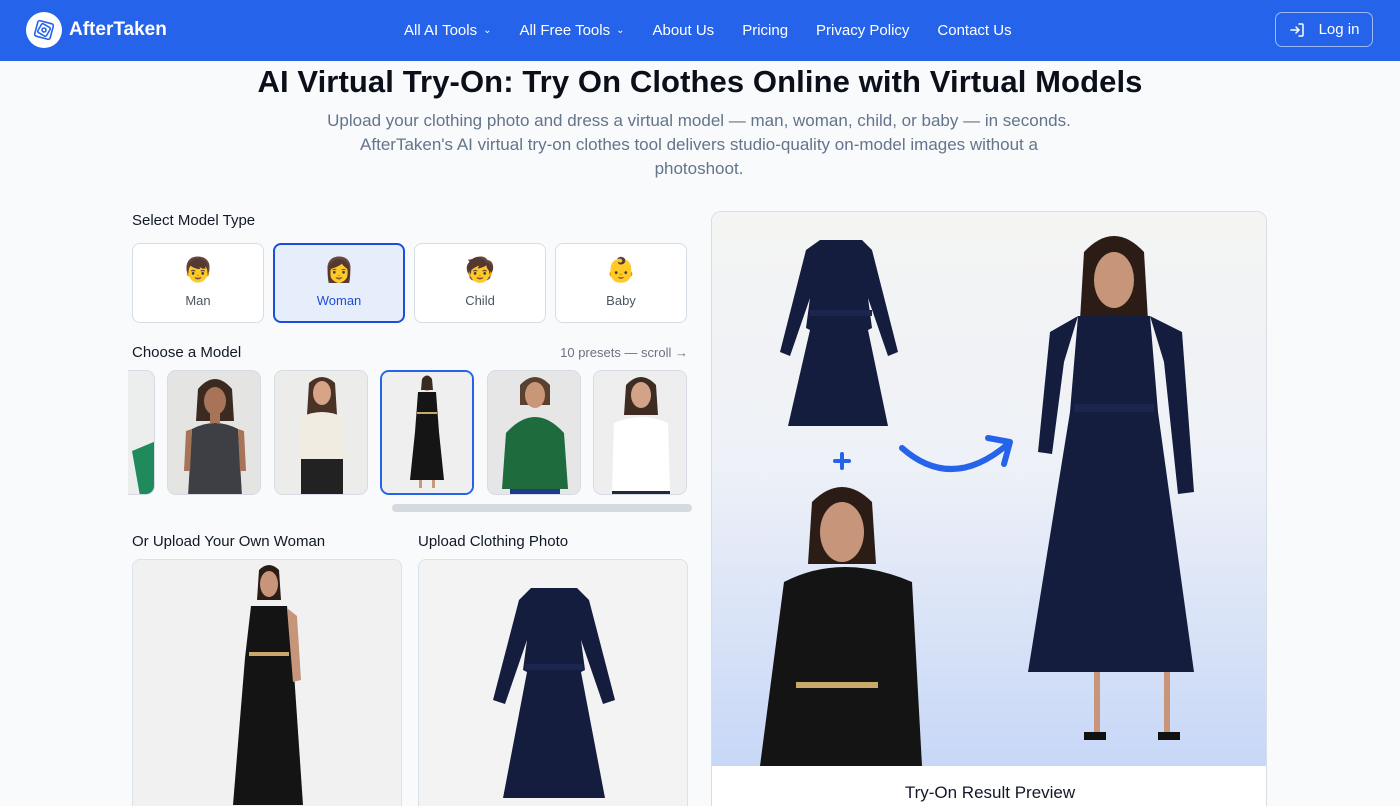 The image size is (1400, 806). Describe the element at coordinates (683, 30) in the screenshot. I see `nav-about-us: About Us` at that location.